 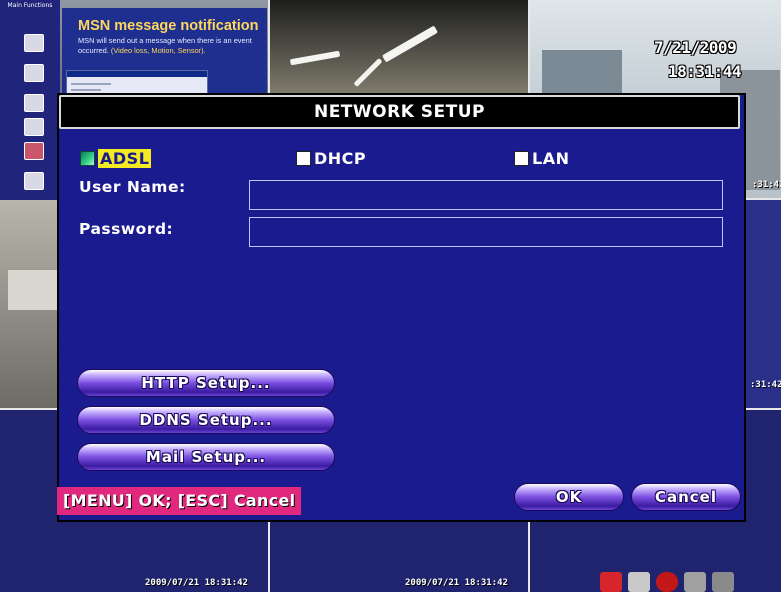 I want to click on start-icon, so click(x=34, y=73).